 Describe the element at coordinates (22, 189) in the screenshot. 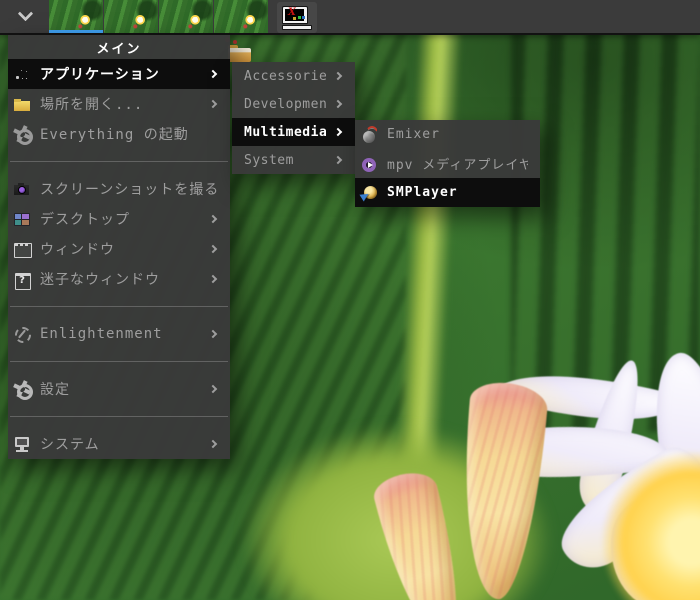

I see `camera-icon` at that location.